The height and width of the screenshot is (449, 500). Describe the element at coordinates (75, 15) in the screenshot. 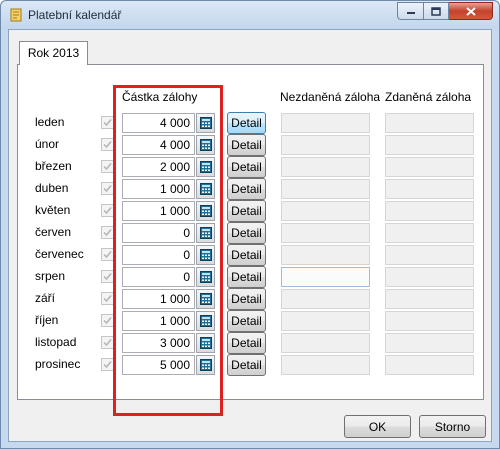

I see `window-title: Platební kalendář` at that location.